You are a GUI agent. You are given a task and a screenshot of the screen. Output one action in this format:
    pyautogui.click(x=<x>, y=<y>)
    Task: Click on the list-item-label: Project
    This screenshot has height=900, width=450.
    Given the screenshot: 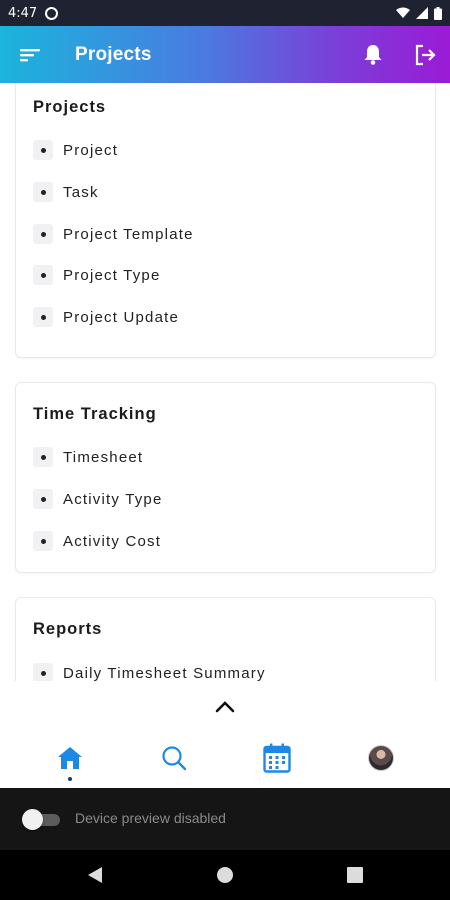 What is the action you would take?
    pyautogui.click(x=91, y=150)
    